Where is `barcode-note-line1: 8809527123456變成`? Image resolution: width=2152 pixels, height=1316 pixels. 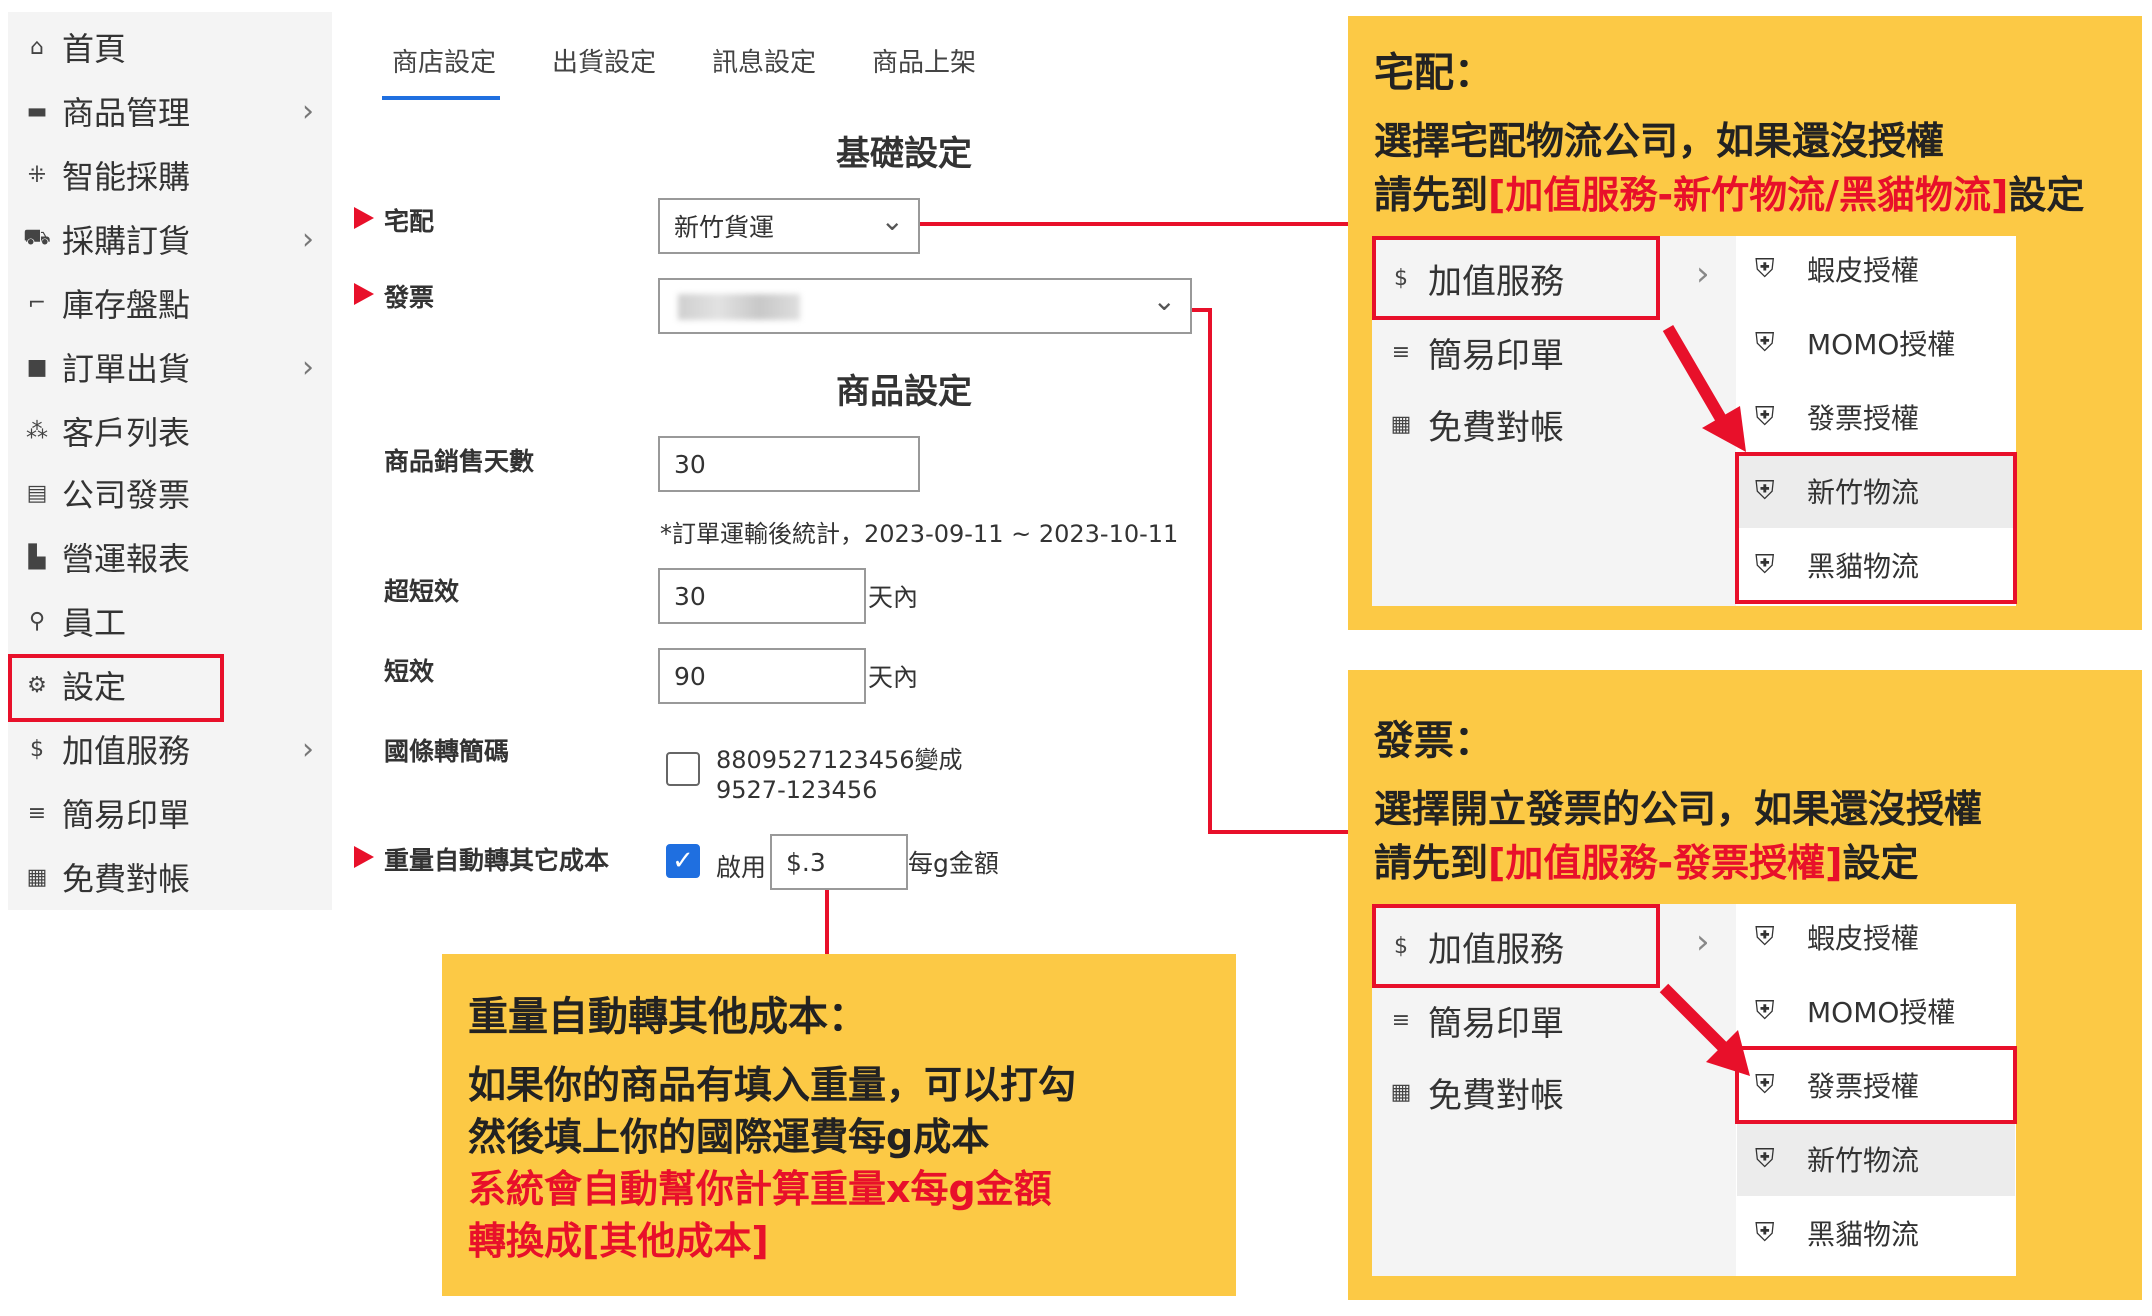
barcode-note-line1: 8809527123456變成 is located at coordinates (839, 760).